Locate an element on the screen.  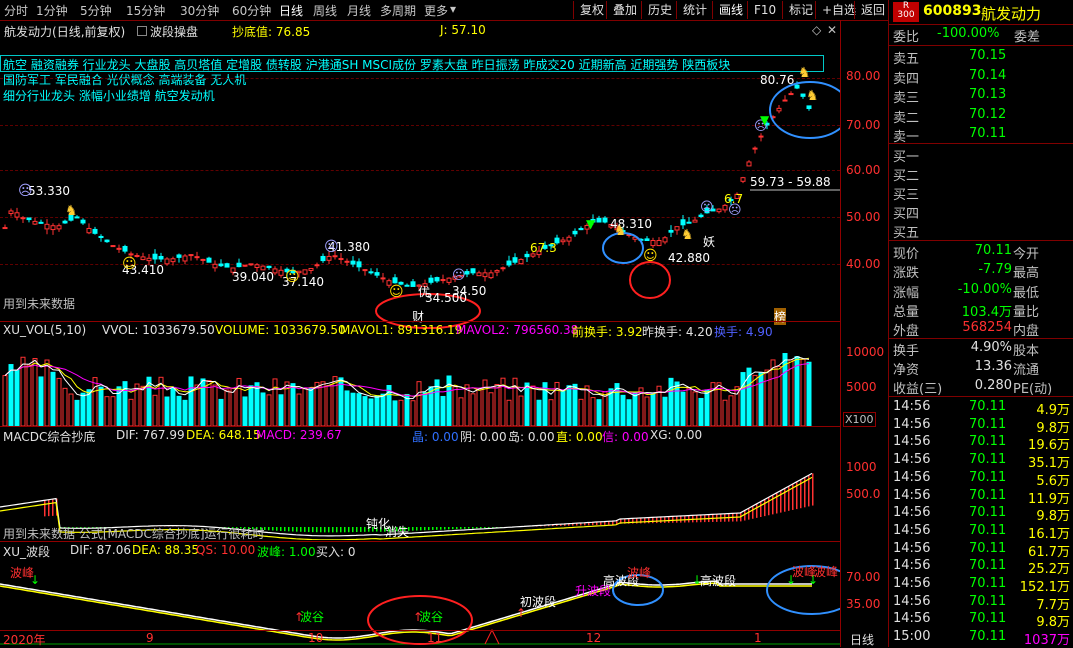
tick-row: 14:5670.1125.2万 is located at coordinates (981, 567).